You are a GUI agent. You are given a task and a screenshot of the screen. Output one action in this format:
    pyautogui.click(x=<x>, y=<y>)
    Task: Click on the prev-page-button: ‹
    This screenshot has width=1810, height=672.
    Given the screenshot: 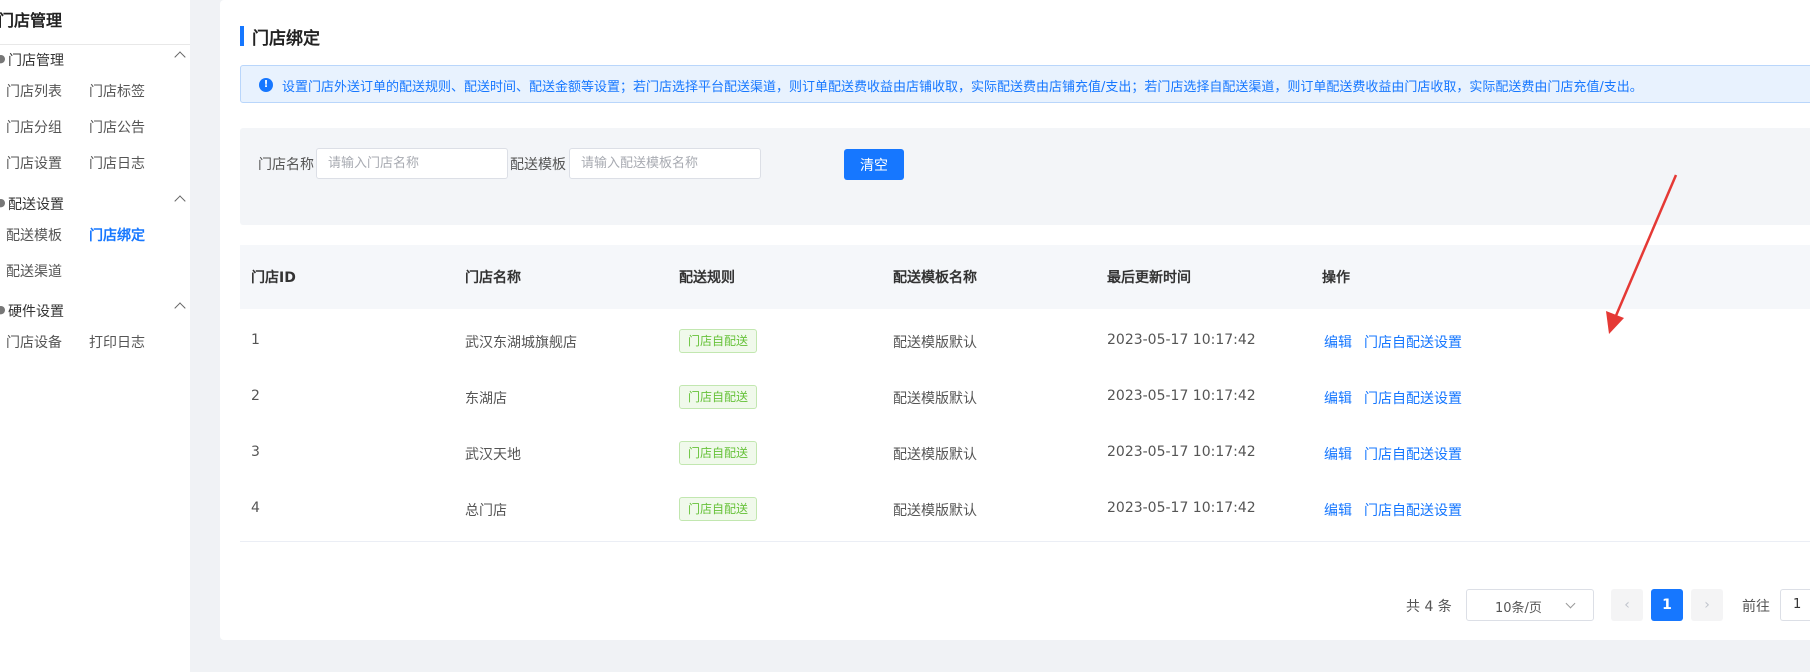 What is the action you would take?
    pyautogui.click(x=1627, y=605)
    